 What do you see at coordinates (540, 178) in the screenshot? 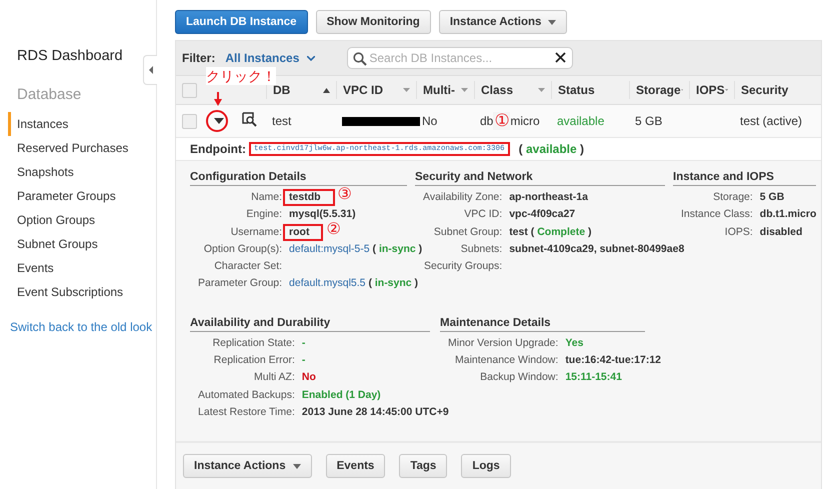
I see `section-title: Security and Network` at bounding box center [540, 178].